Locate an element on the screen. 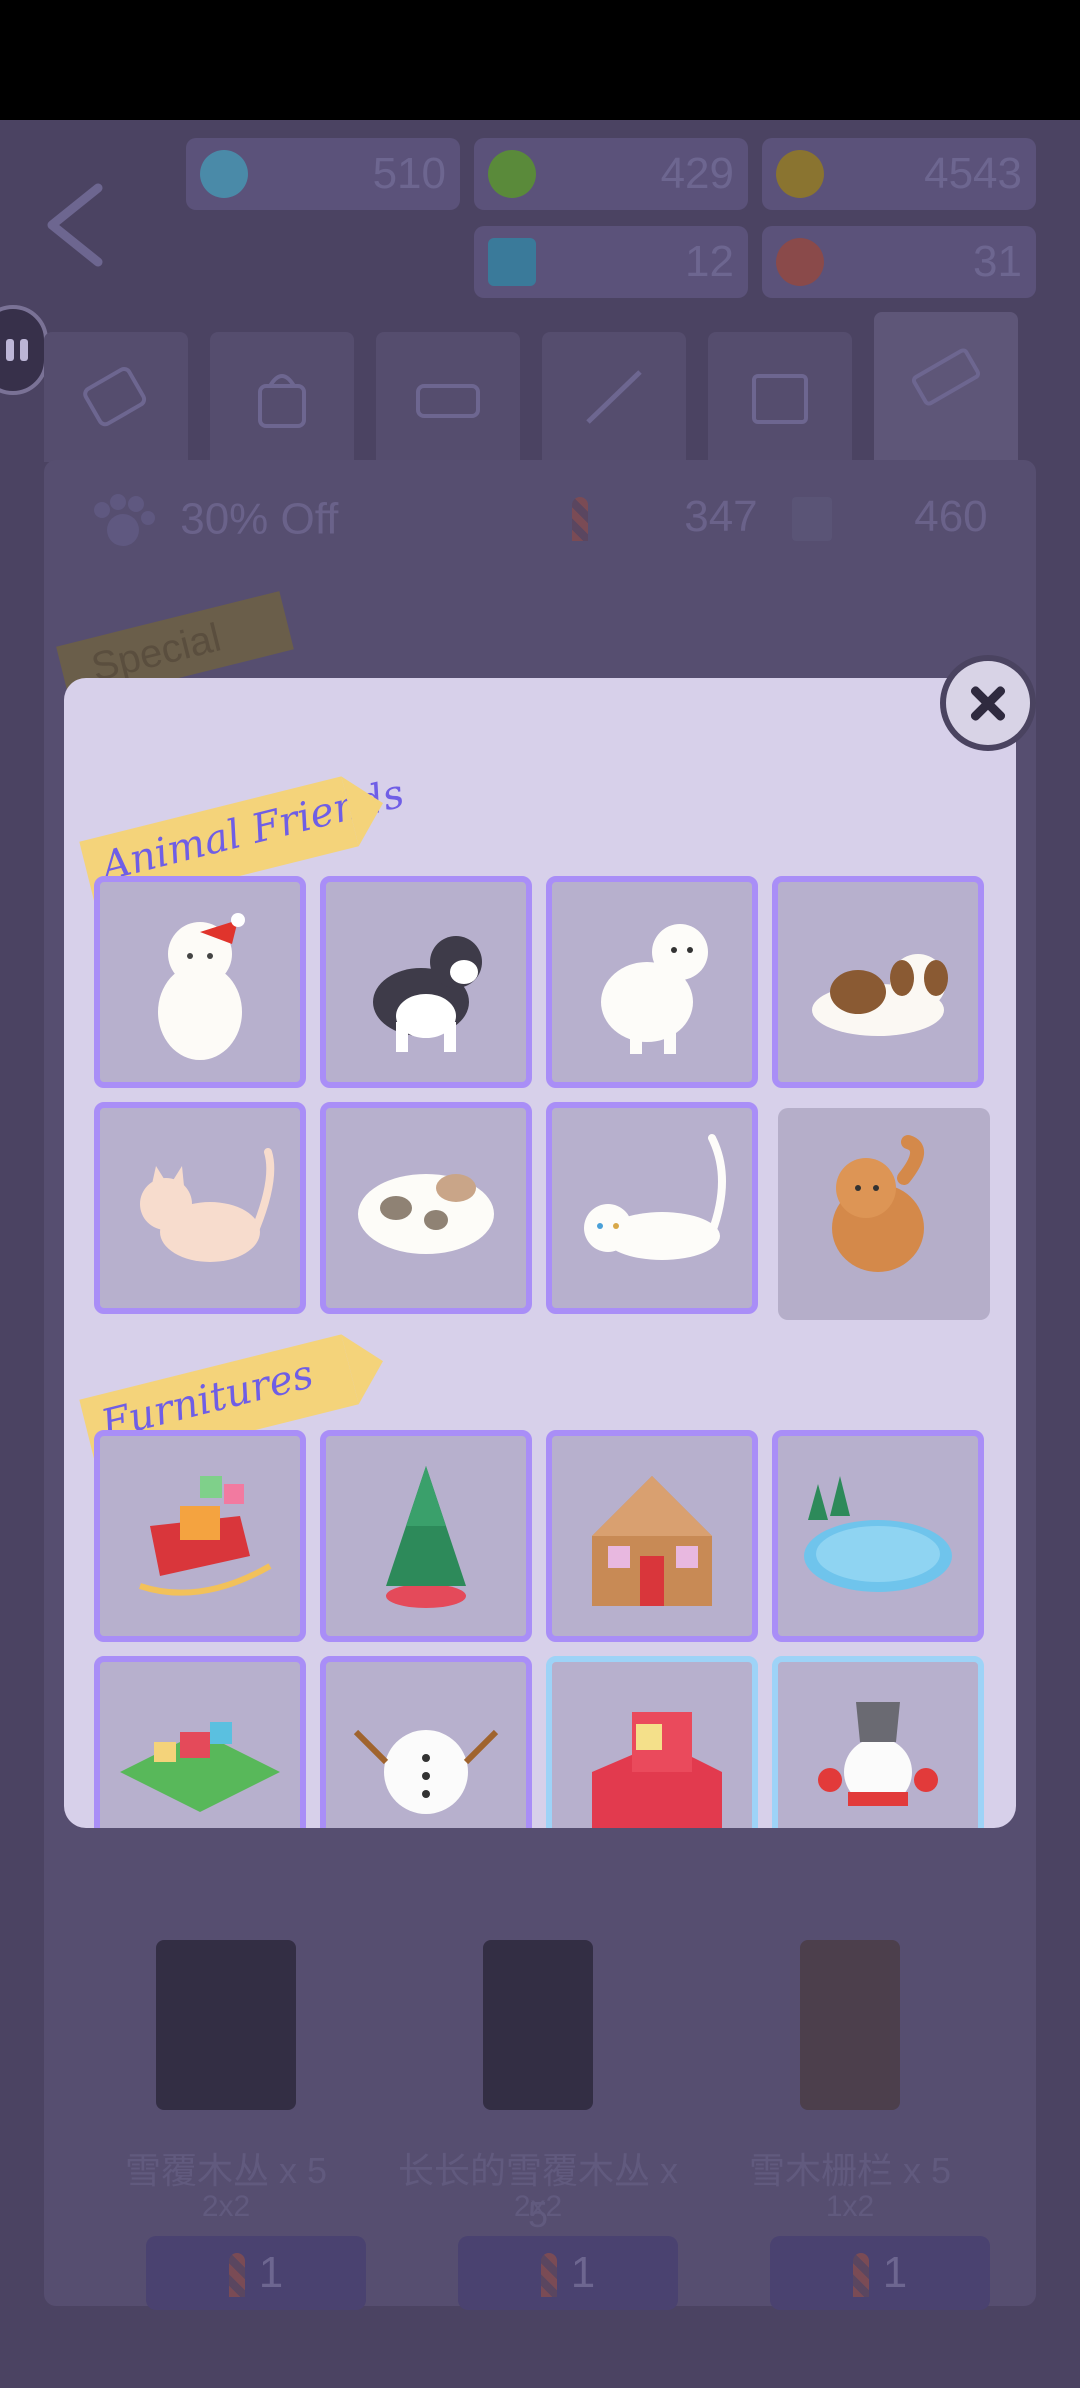 Image resolution: width=1080 pixels, height=2388 pixels. currency-coin: 4543 is located at coordinates (899, 174).